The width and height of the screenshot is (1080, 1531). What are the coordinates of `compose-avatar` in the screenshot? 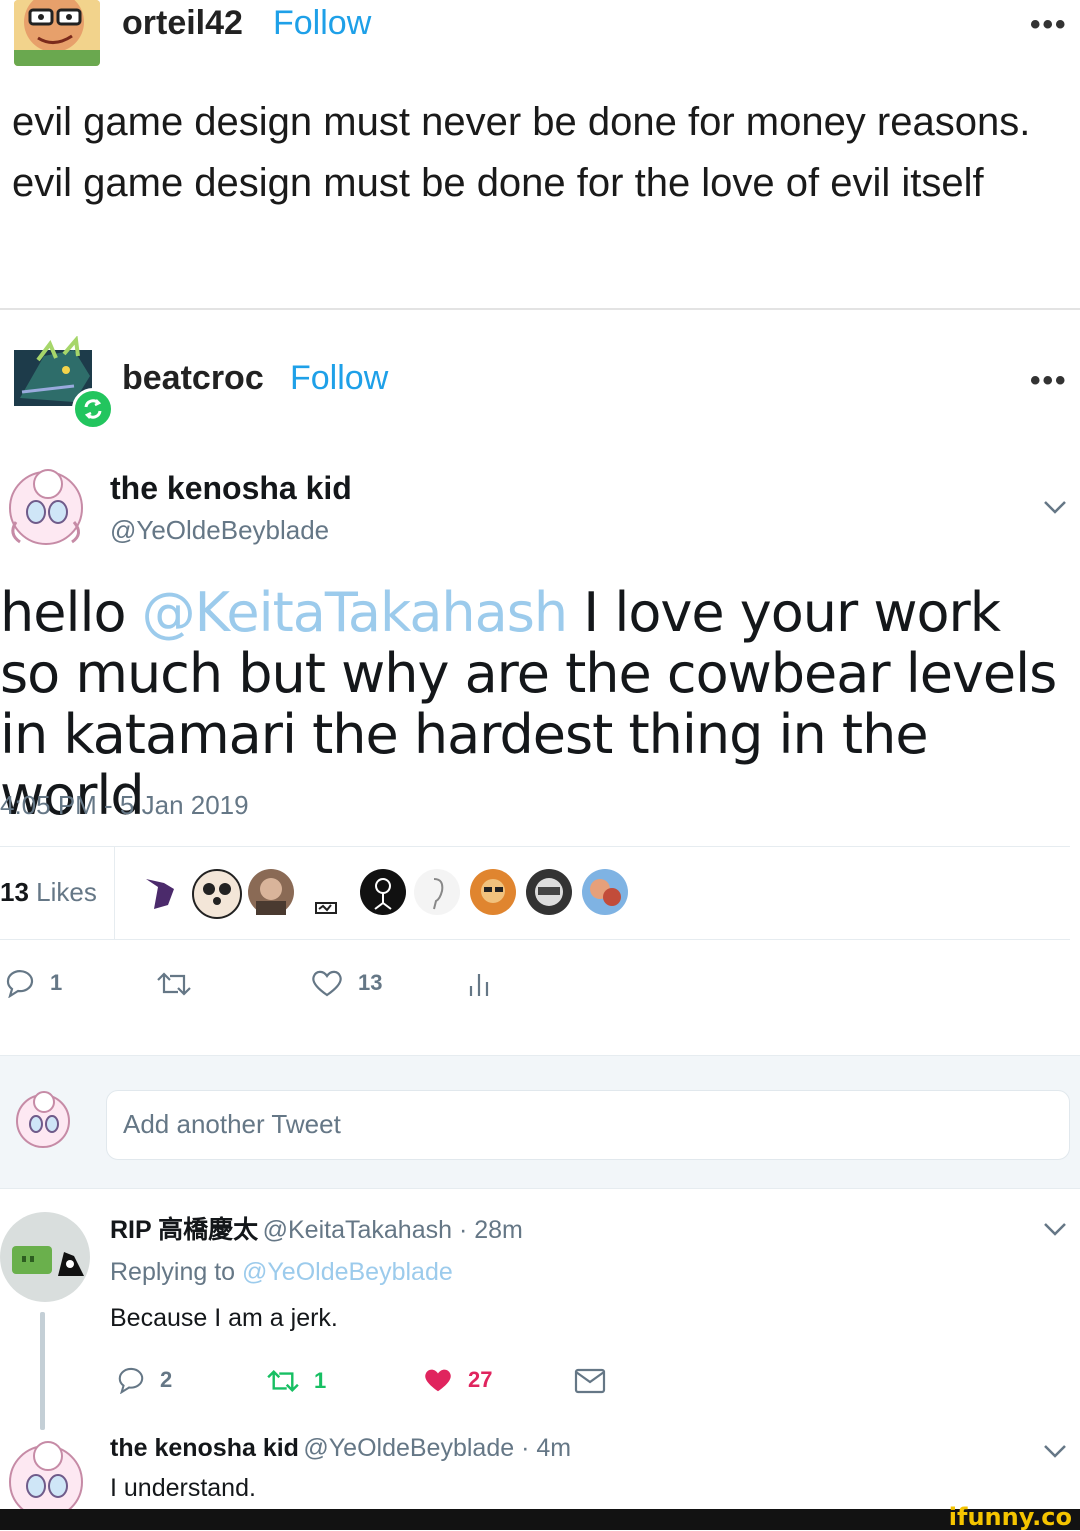 It's located at (43, 1119).